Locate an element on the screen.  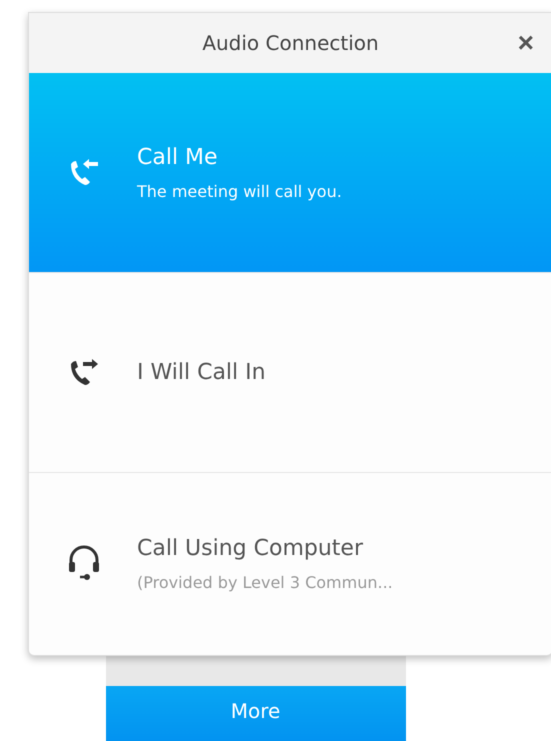
option-title: Call Me is located at coordinates (178, 157).